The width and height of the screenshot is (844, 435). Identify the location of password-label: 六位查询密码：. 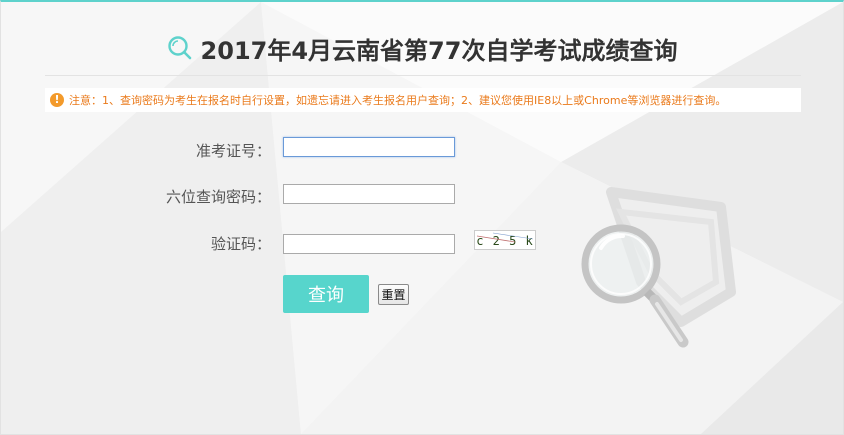
(218, 197).